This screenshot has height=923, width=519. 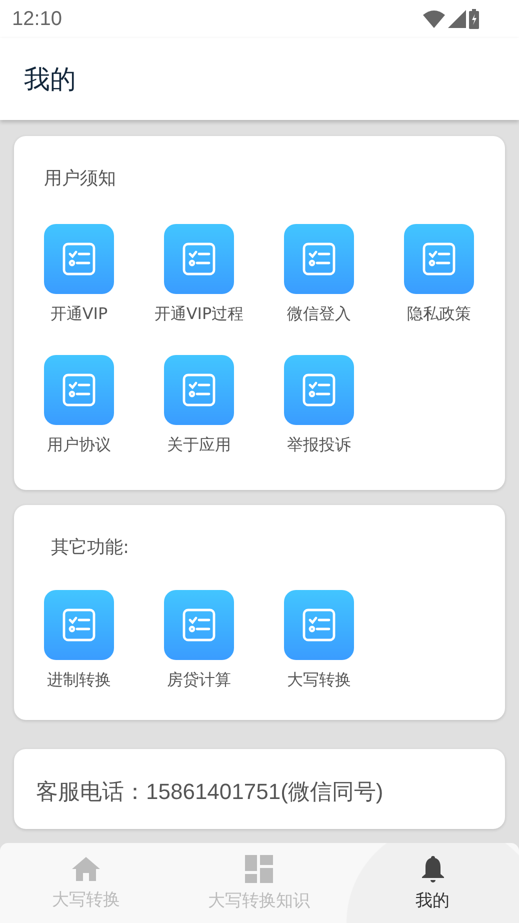 What do you see at coordinates (319, 680) in the screenshot?
I see `tile-label: 大写转换` at bounding box center [319, 680].